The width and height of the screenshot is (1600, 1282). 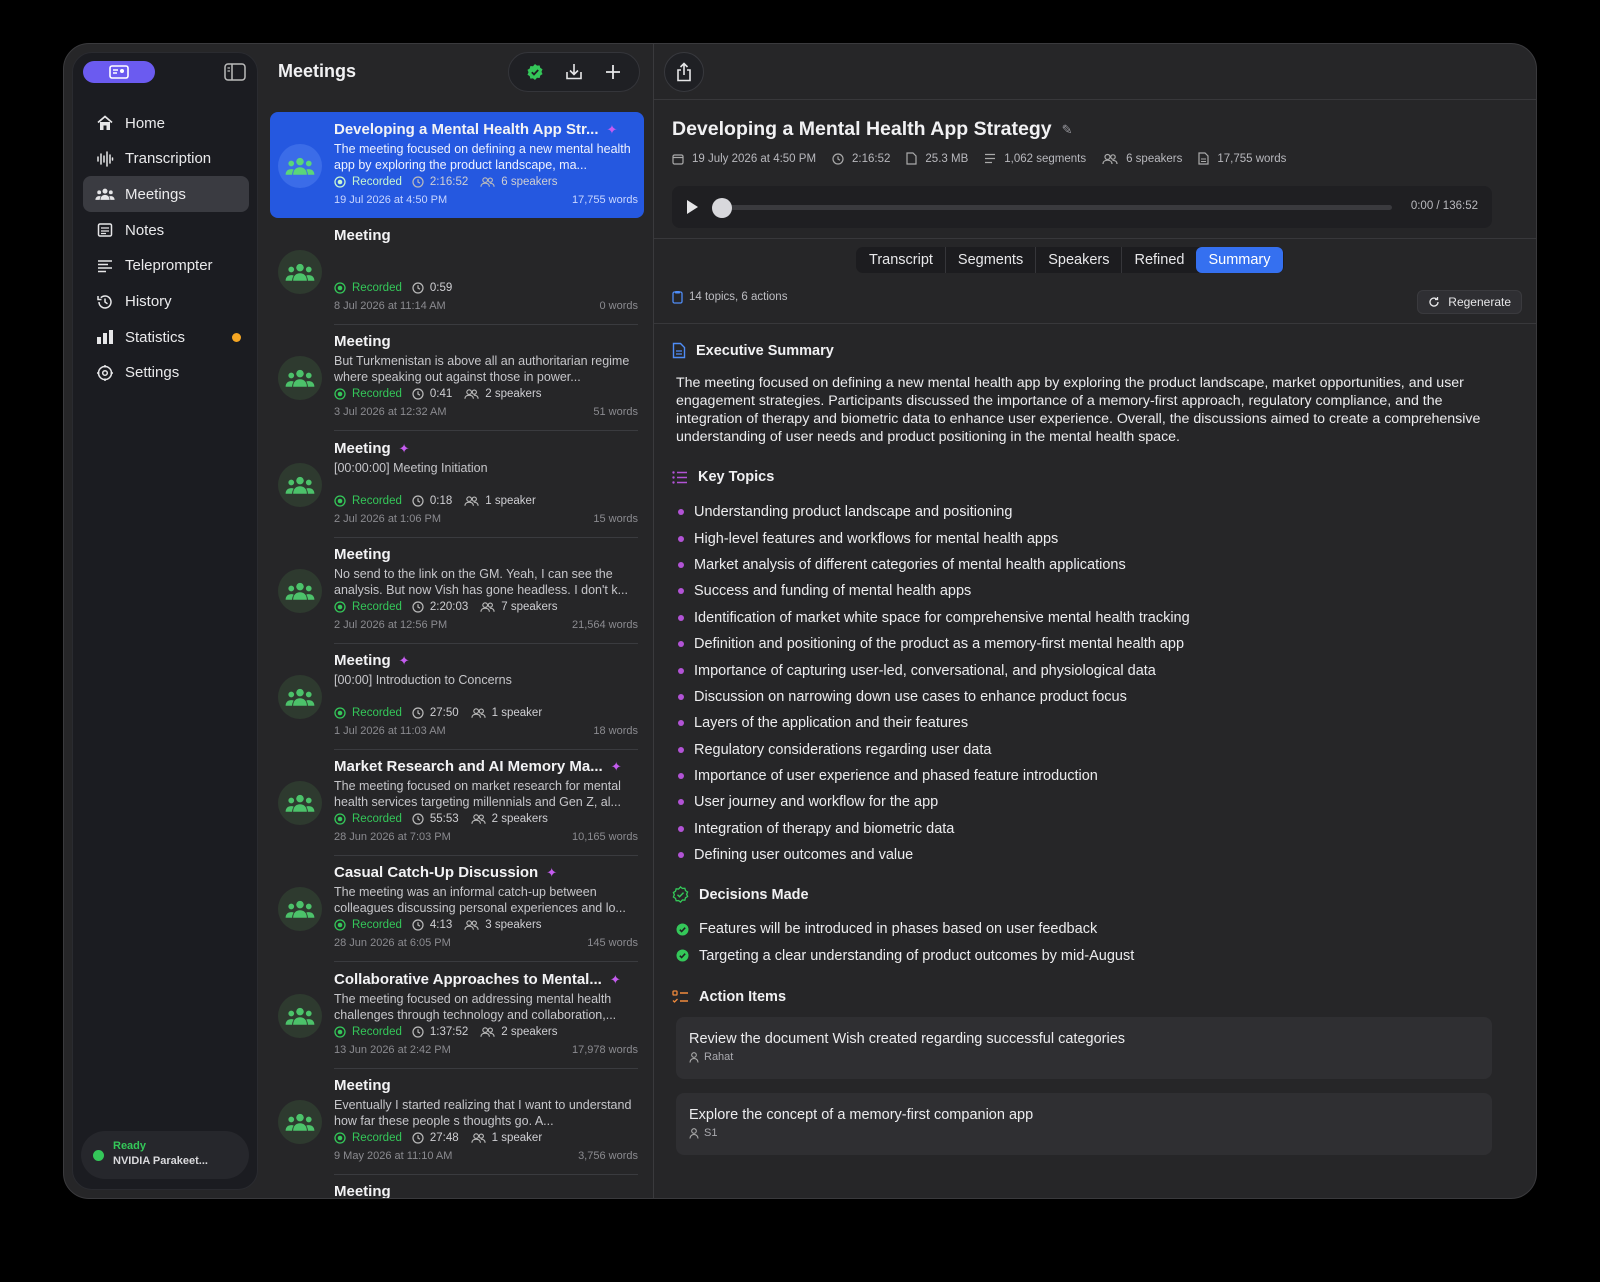 What do you see at coordinates (105, 373) in the screenshot?
I see `gear-icon` at bounding box center [105, 373].